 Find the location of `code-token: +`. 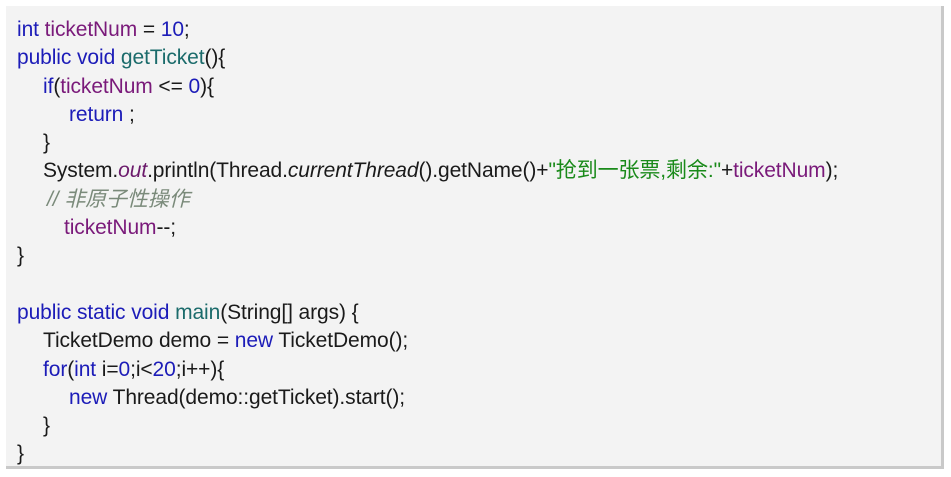

code-token: + is located at coordinates (727, 171).